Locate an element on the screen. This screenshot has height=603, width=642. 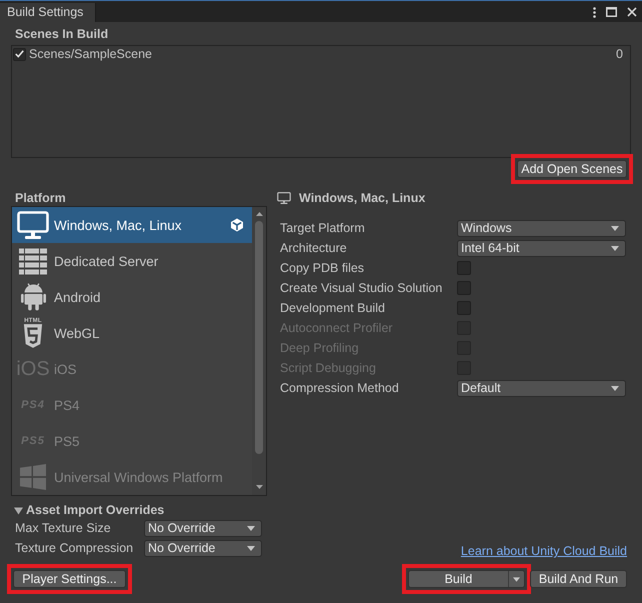
cloud-build-link: Learn about Unity Cloud Build is located at coordinates (543, 551).